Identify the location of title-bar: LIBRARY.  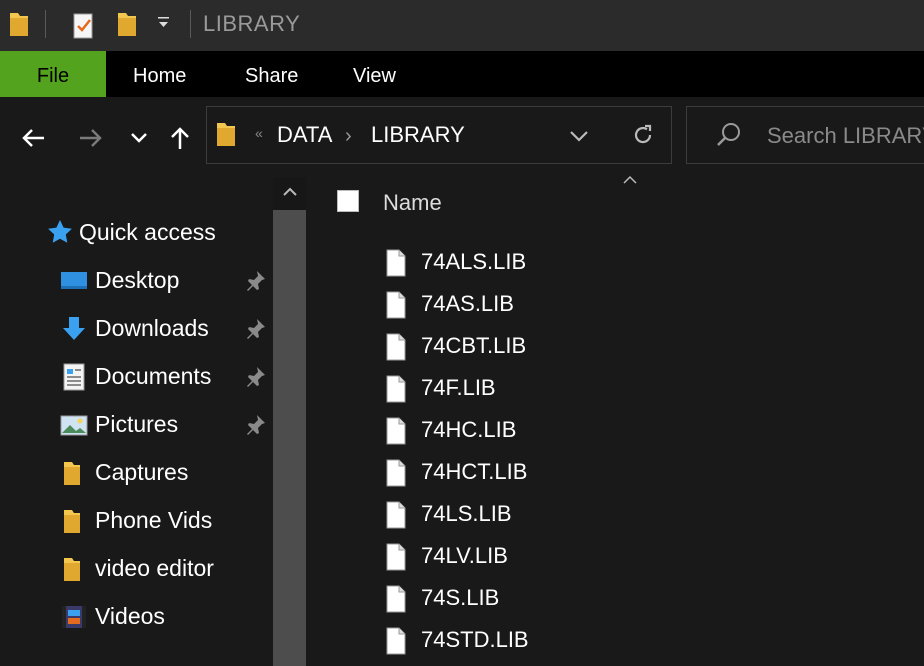
(462, 25).